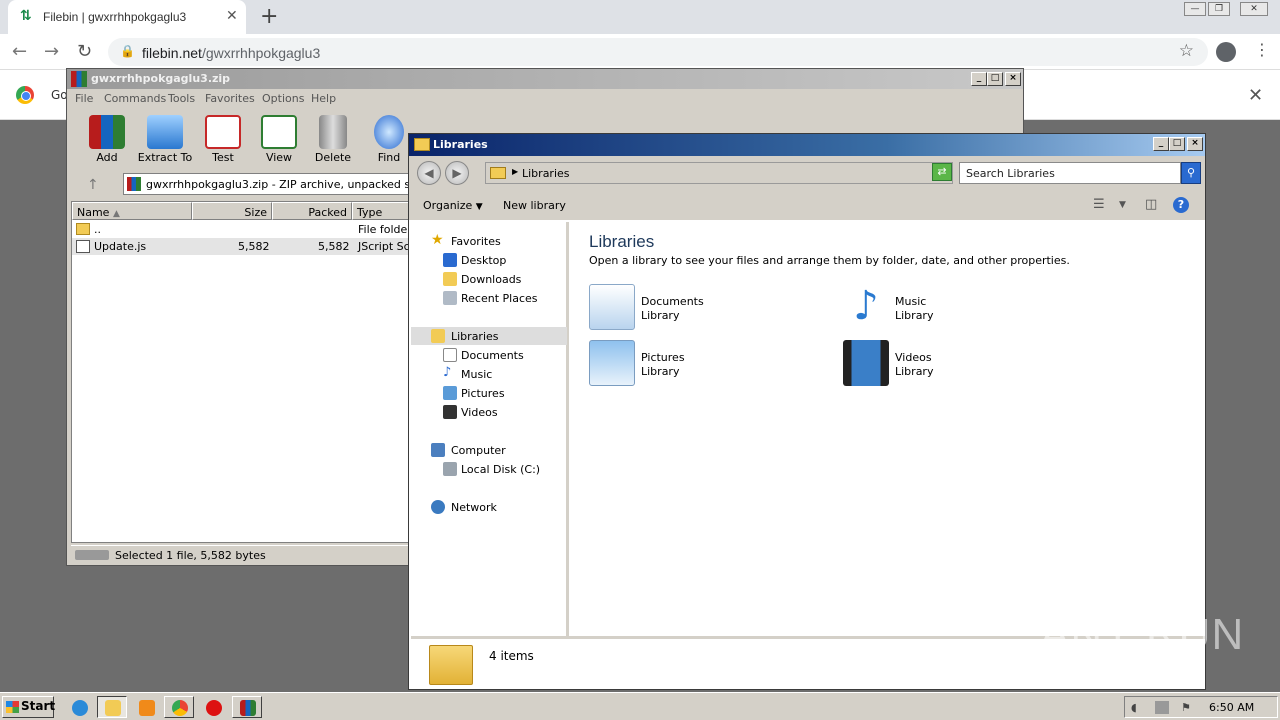 This screenshot has height=720, width=1280. Describe the element at coordinates (943, 308) in the screenshot. I see `library-music: ♪ Music Library` at that location.